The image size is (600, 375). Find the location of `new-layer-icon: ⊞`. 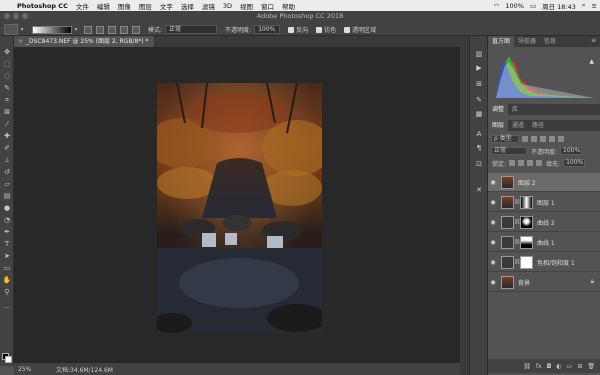

new-layer-icon: ⊞ is located at coordinates (579, 366).